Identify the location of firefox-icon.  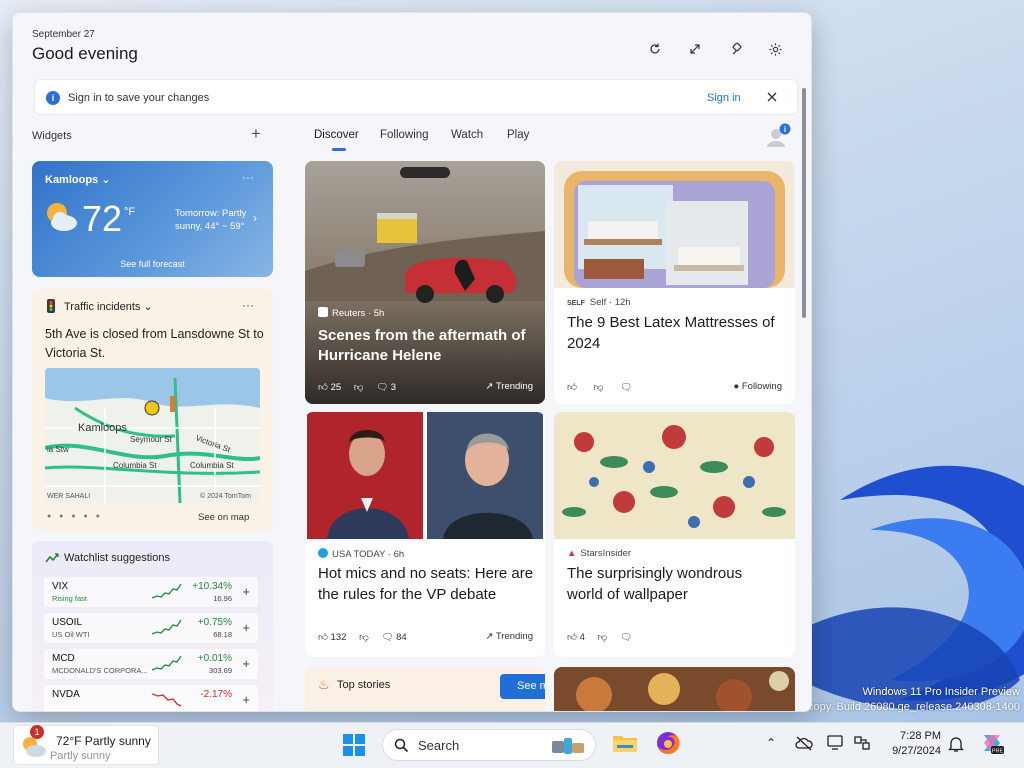
(668, 742).